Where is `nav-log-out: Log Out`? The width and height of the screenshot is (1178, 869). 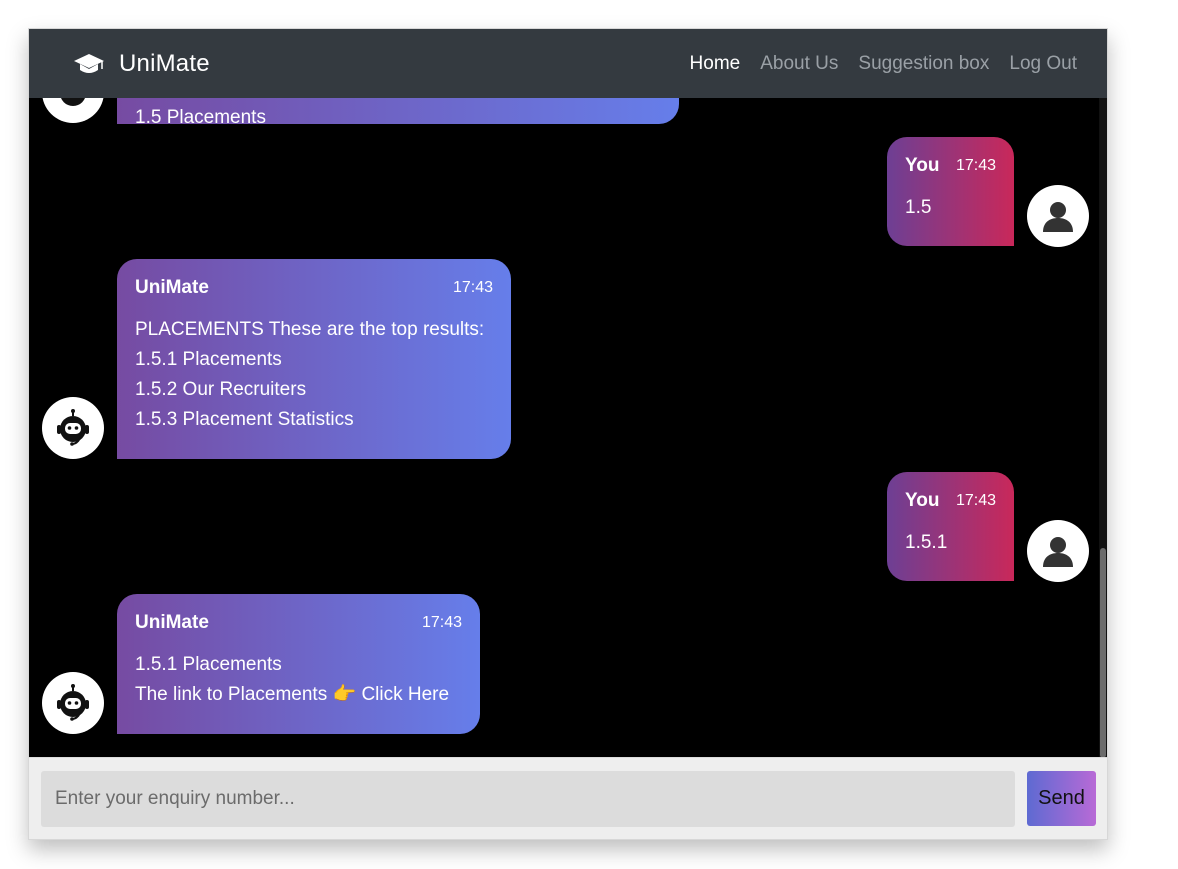
nav-log-out: Log Out is located at coordinates (1043, 64).